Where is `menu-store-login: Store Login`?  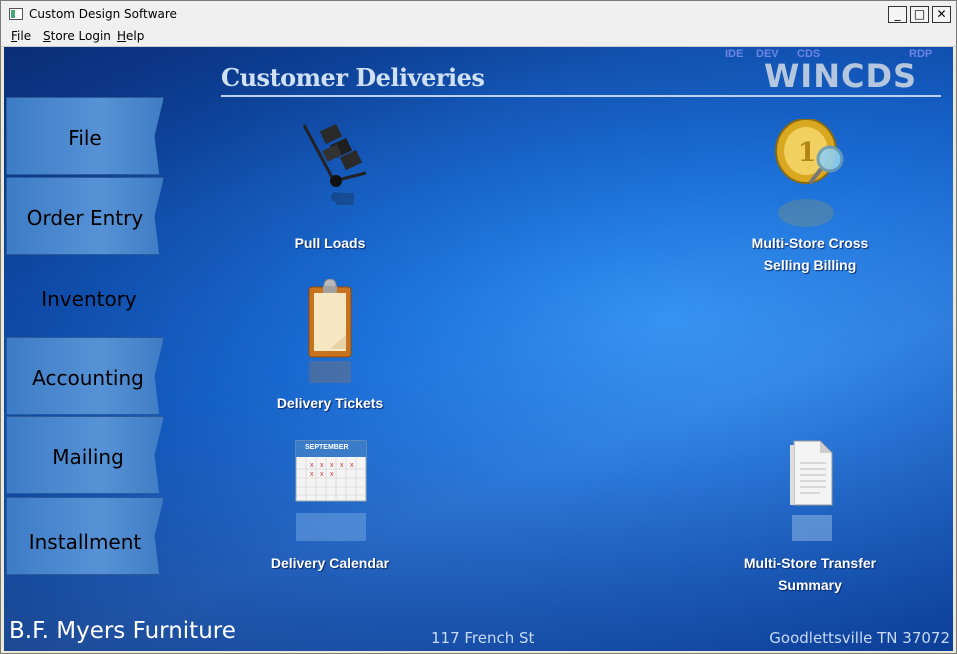
menu-store-login: Store Login is located at coordinates (77, 36).